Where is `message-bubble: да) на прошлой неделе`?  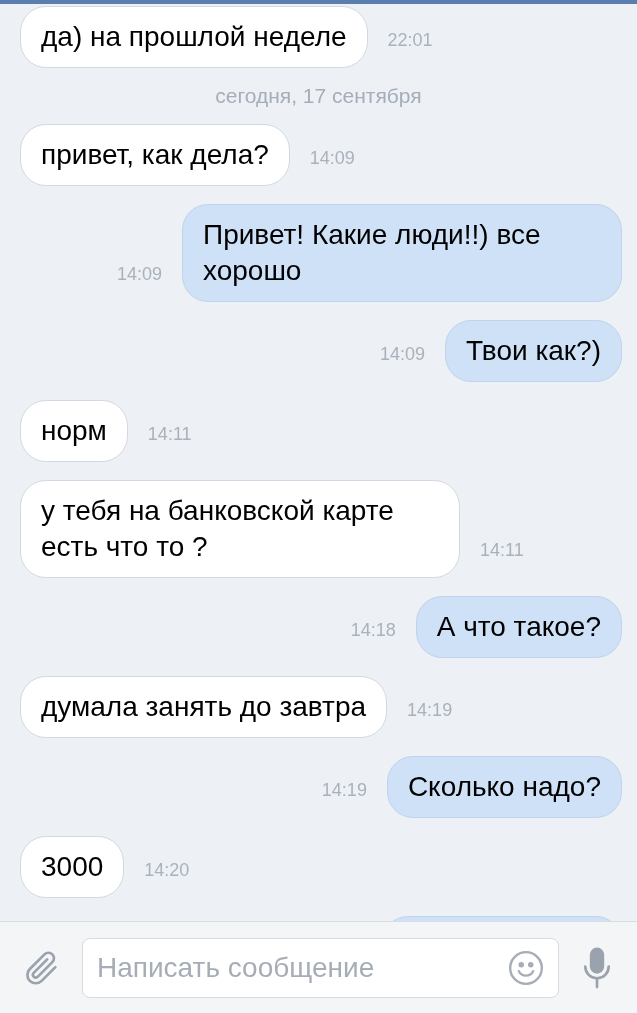
message-bubble: да) на прошлой неделе is located at coordinates (194, 37).